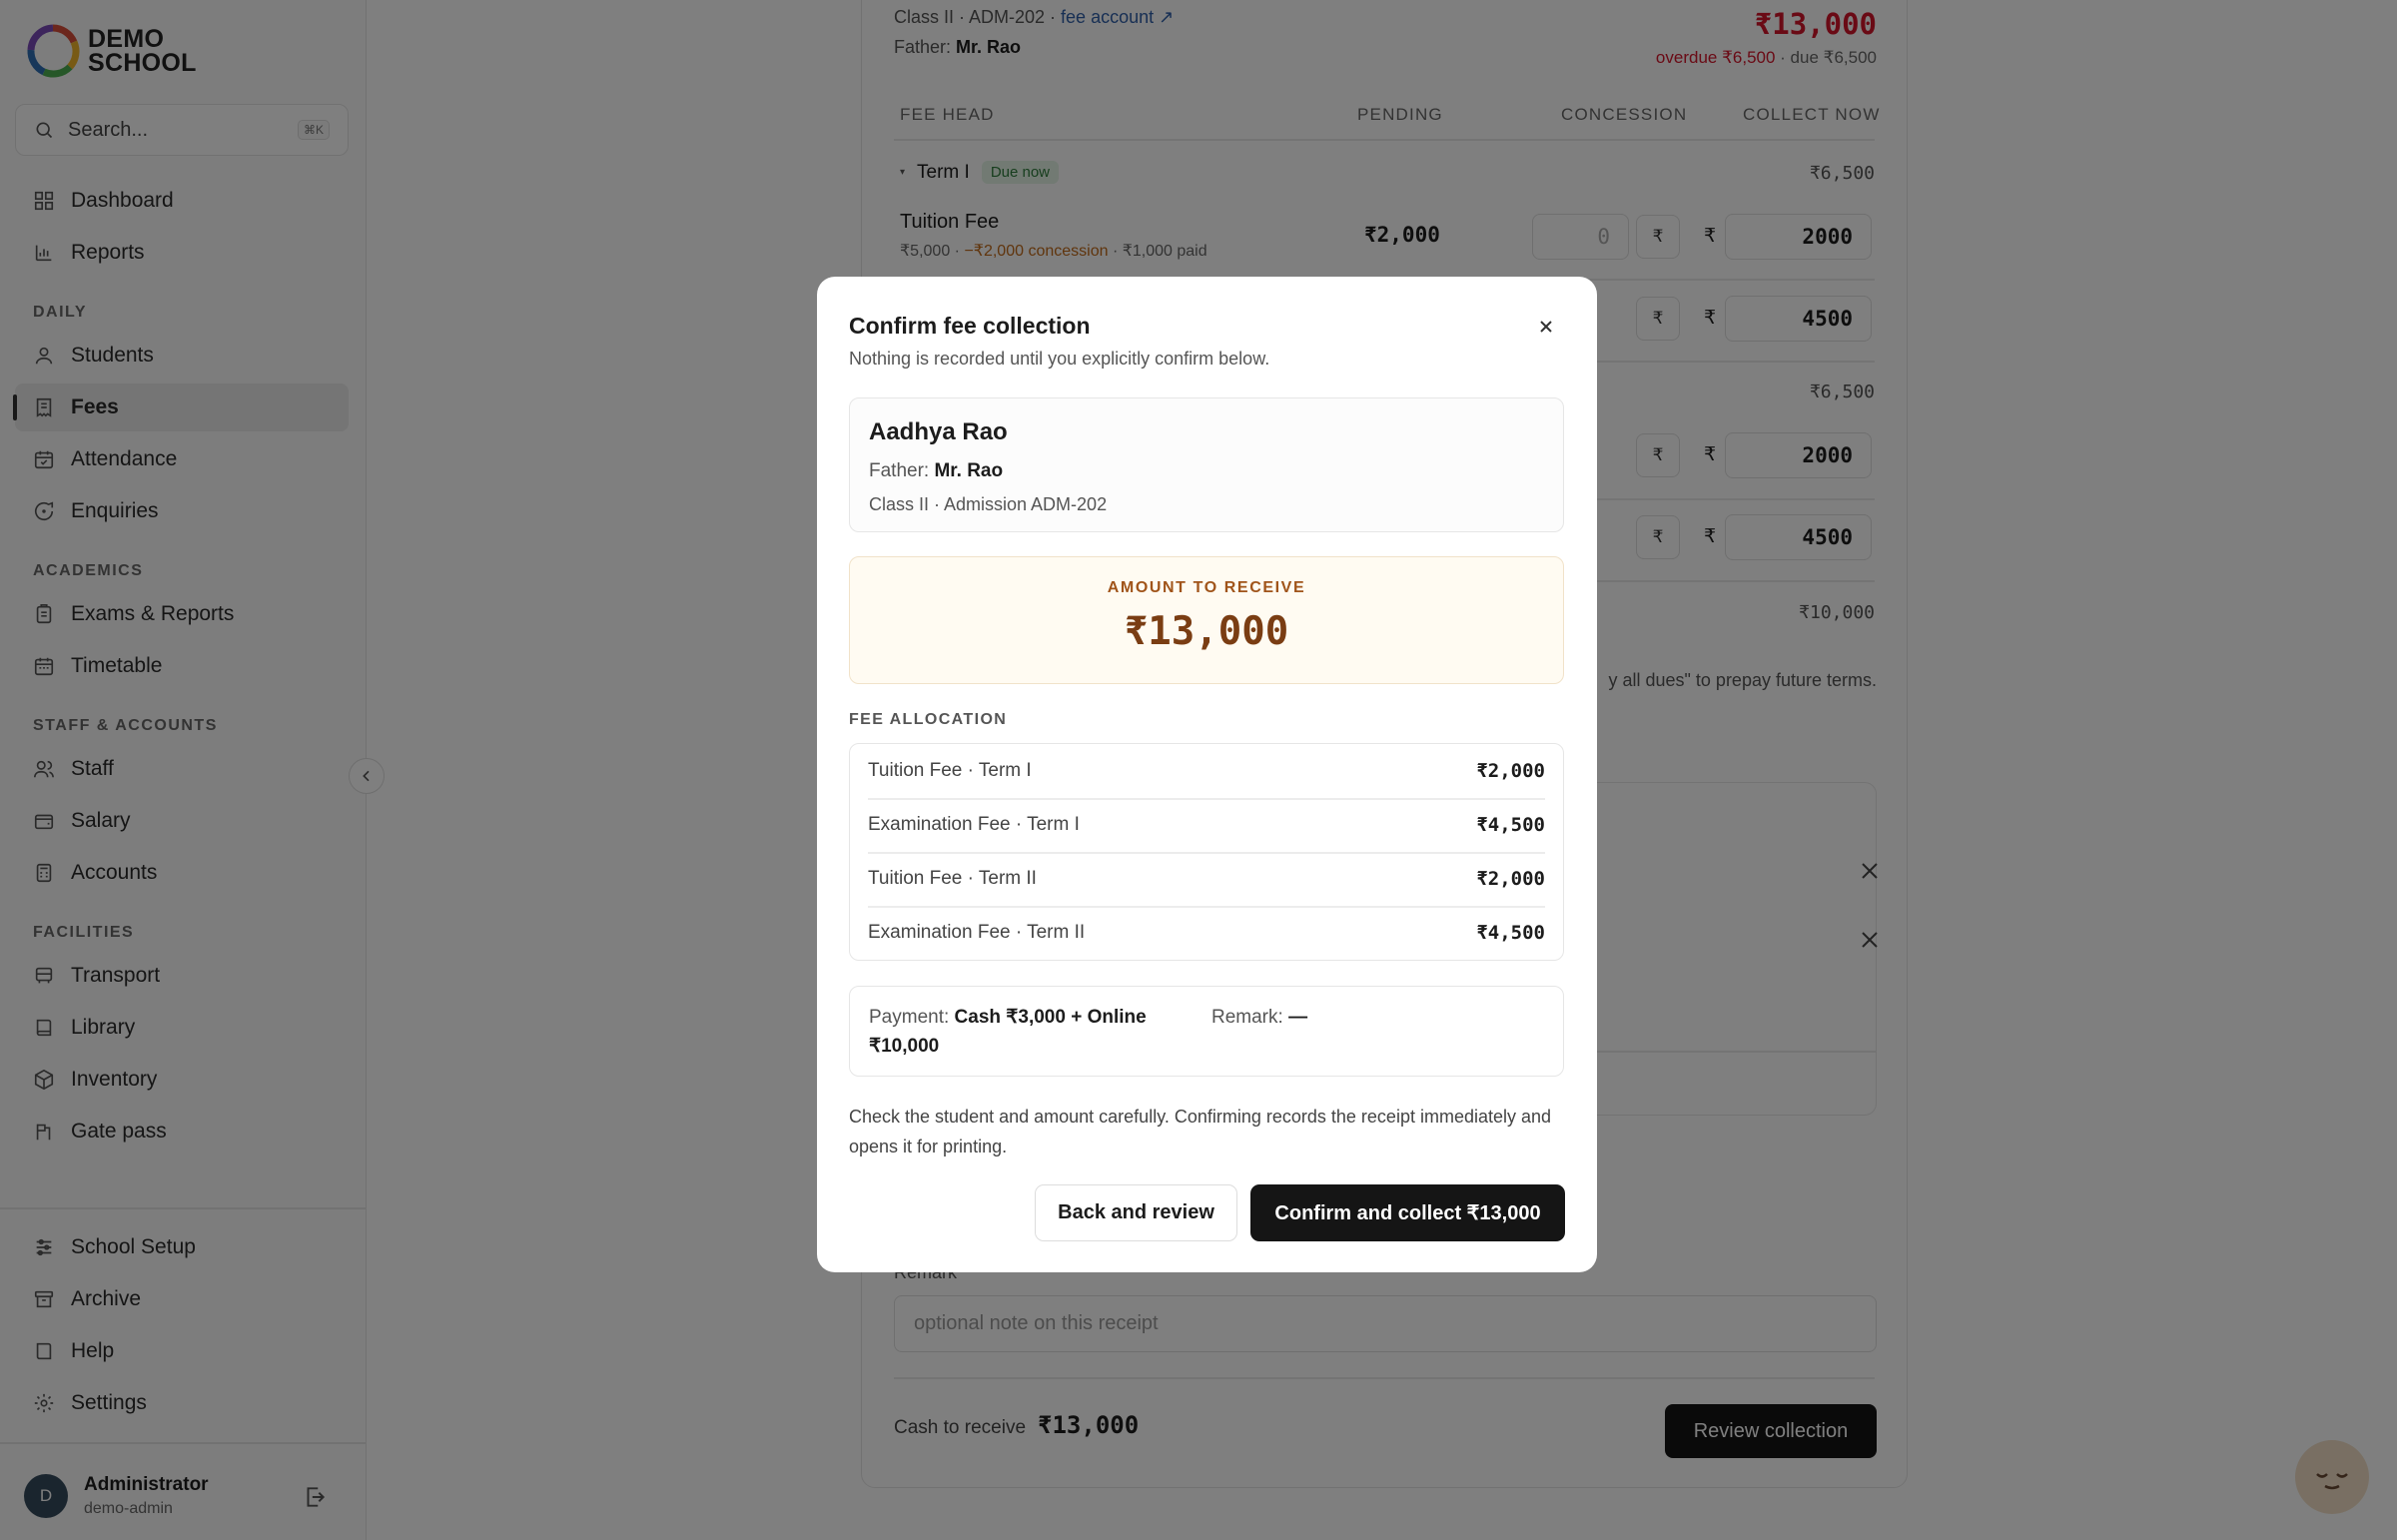  I want to click on confirm-and-collect-button: Confirm and collect ₹13,000, so click(1407, 1212).